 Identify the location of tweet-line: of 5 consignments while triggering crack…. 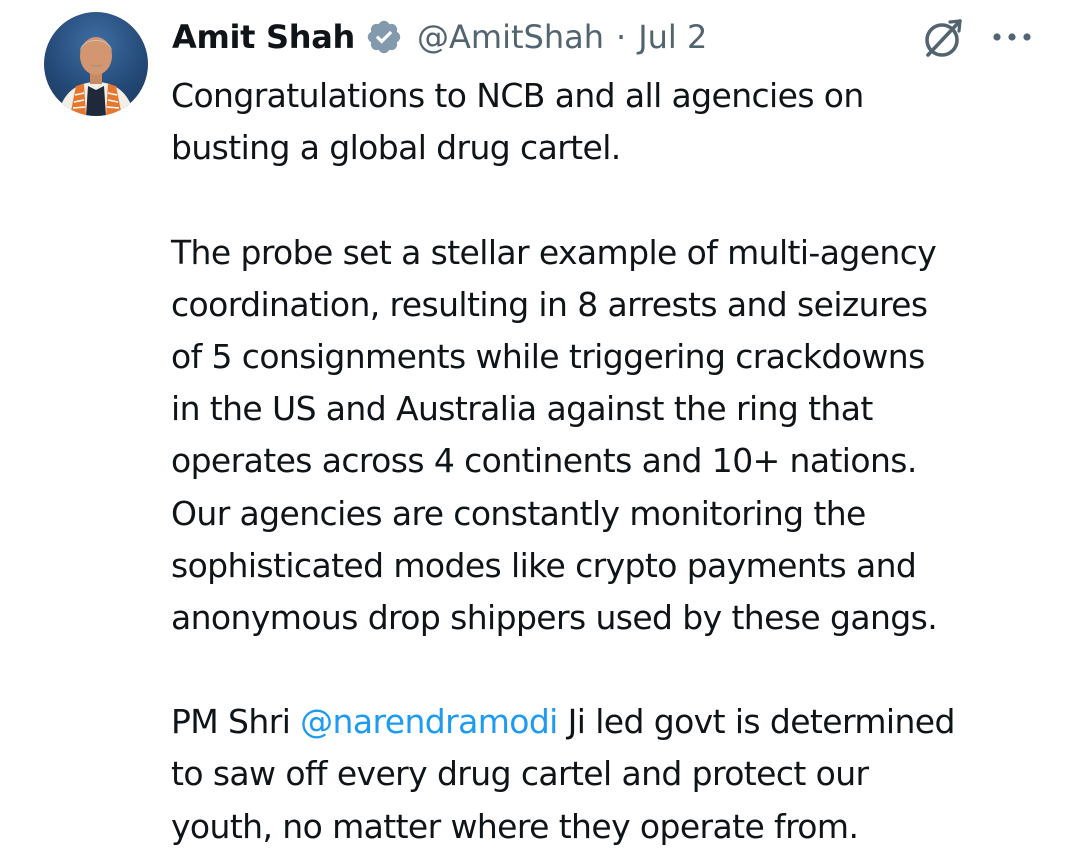
(548, 356).